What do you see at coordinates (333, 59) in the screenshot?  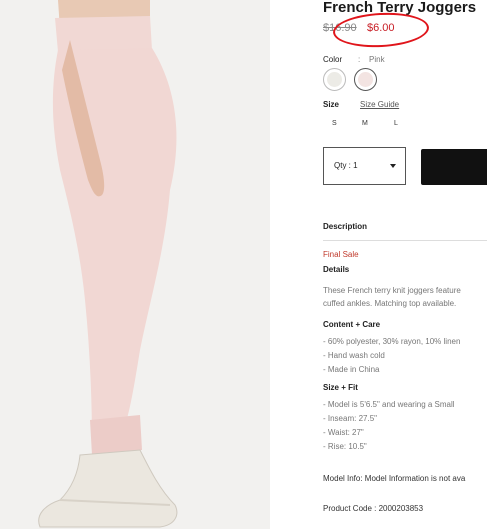 I see `color-label: Color` at bounding box center [333, 59].